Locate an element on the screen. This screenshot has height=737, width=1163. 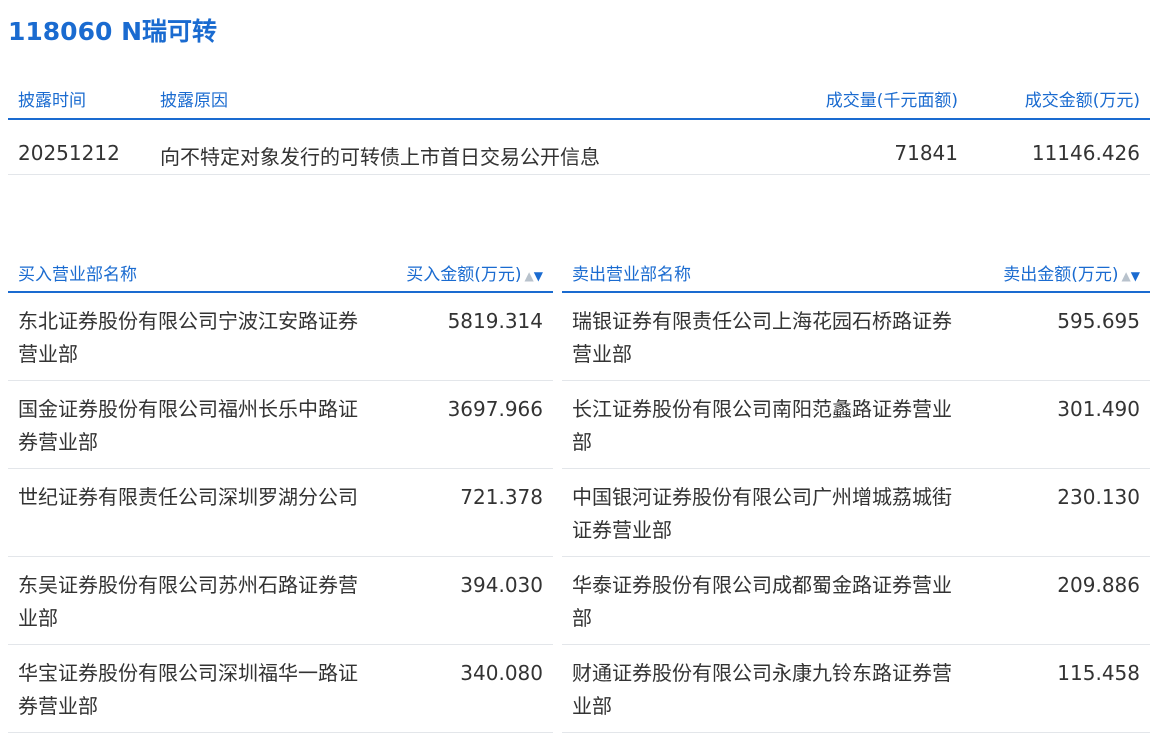
buy-broker-name: 东北证券股份有限公司宁波江安路证券营业部 is located at coordinates (188, 337).